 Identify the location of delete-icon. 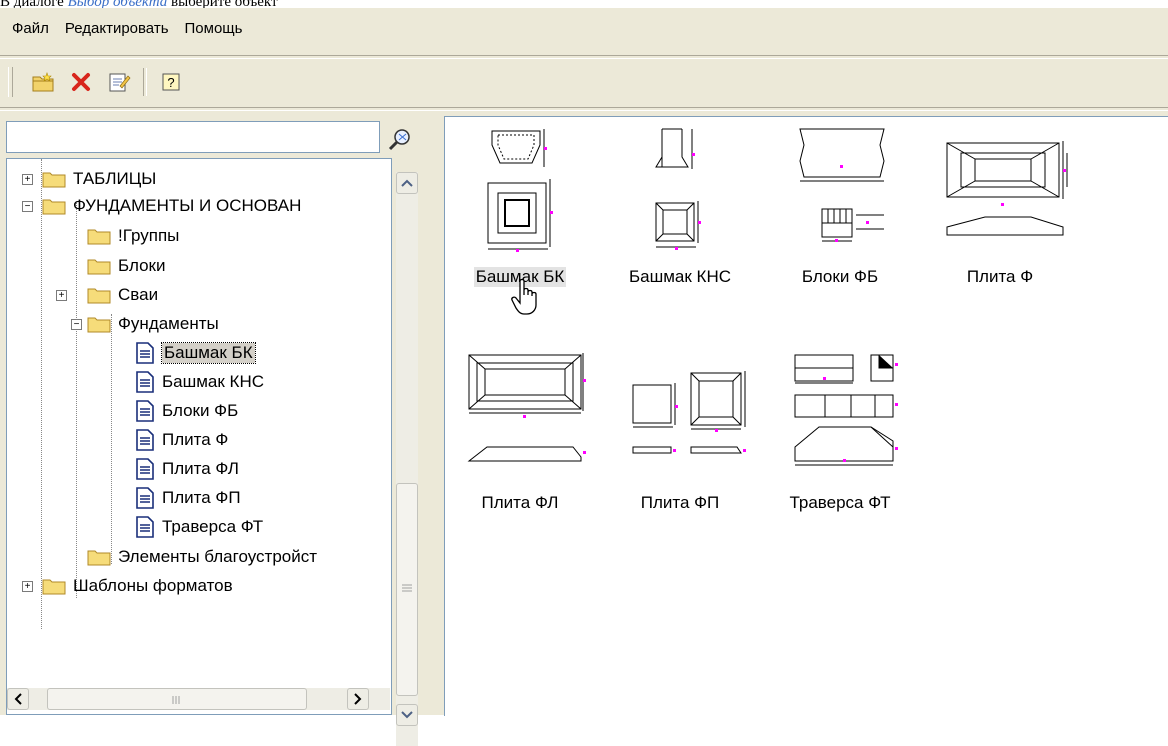
(81, 82).